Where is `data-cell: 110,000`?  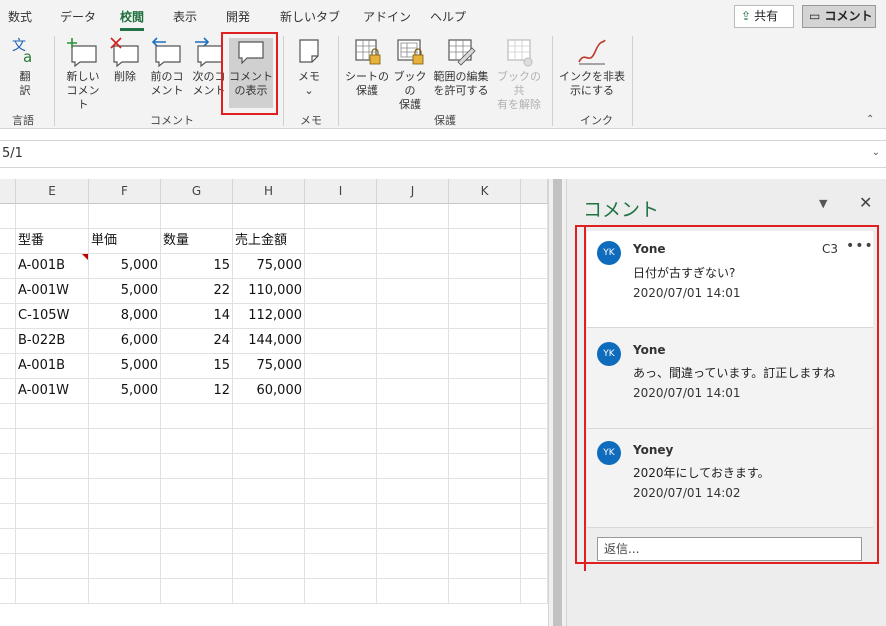 data-cell: 110,000 is located at coordinates (269, 291).